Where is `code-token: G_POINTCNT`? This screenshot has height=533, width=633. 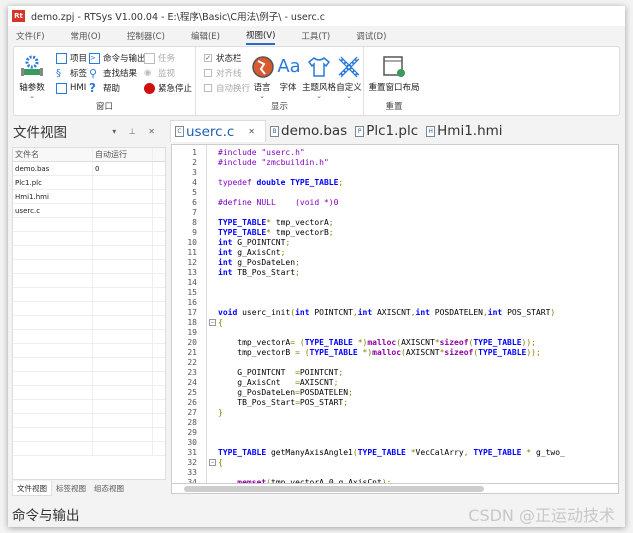
code-token: G_POINTCNT is located at coordinates (261, 242).